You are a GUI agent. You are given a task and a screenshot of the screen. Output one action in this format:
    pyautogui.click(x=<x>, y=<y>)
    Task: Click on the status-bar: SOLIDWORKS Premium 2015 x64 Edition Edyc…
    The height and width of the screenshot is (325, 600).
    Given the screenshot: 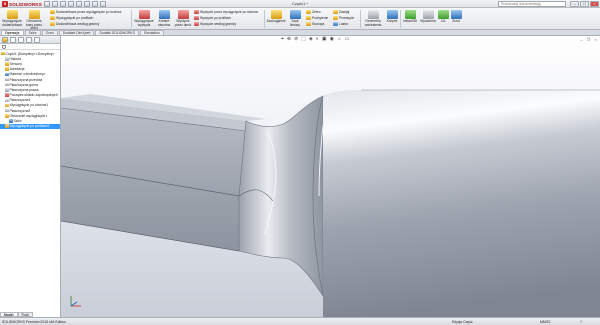 What is the action you would take?
    pyautogui.click(x=300, y=321)
    